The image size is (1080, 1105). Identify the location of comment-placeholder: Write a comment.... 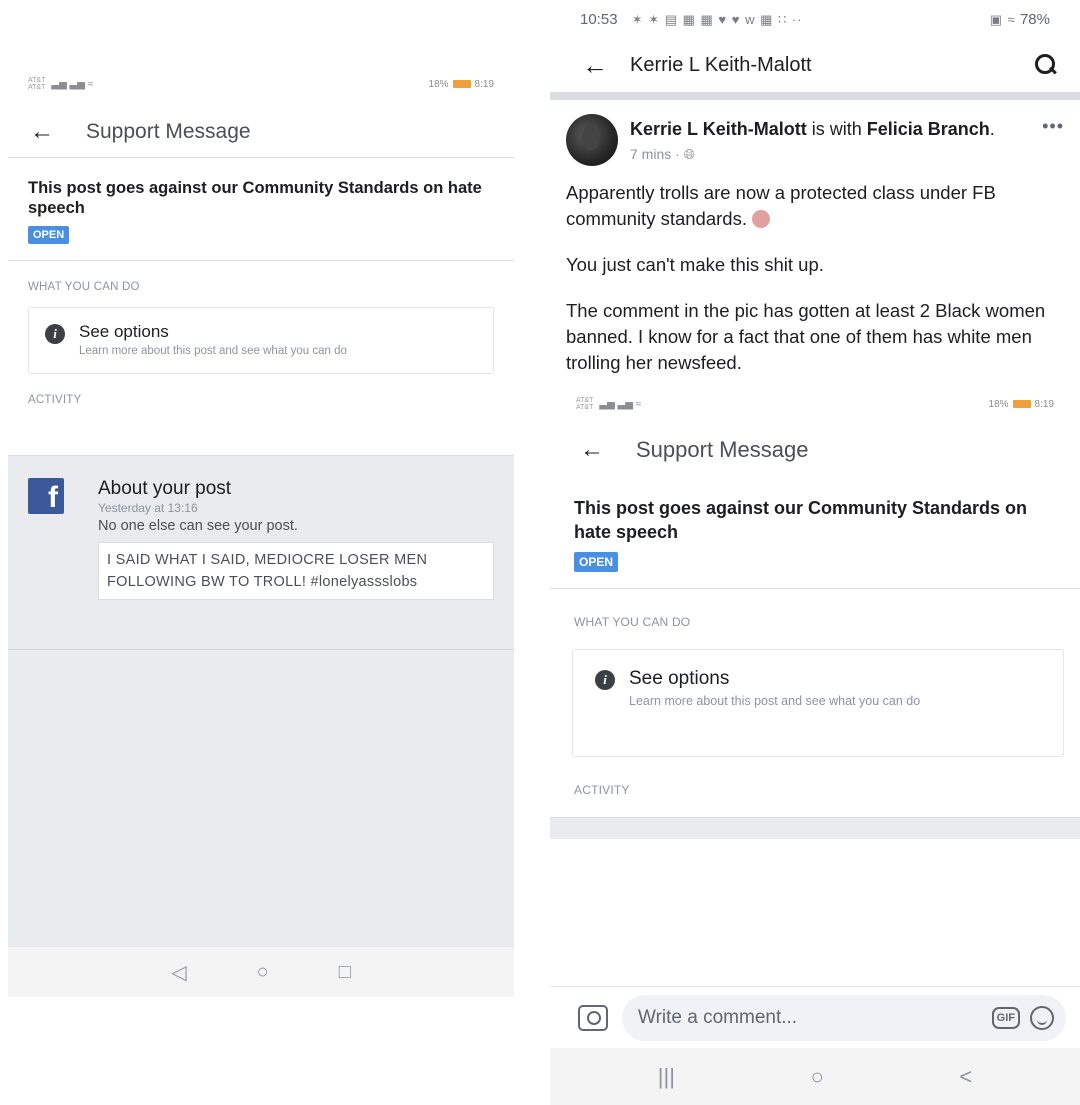
(718, 1017).